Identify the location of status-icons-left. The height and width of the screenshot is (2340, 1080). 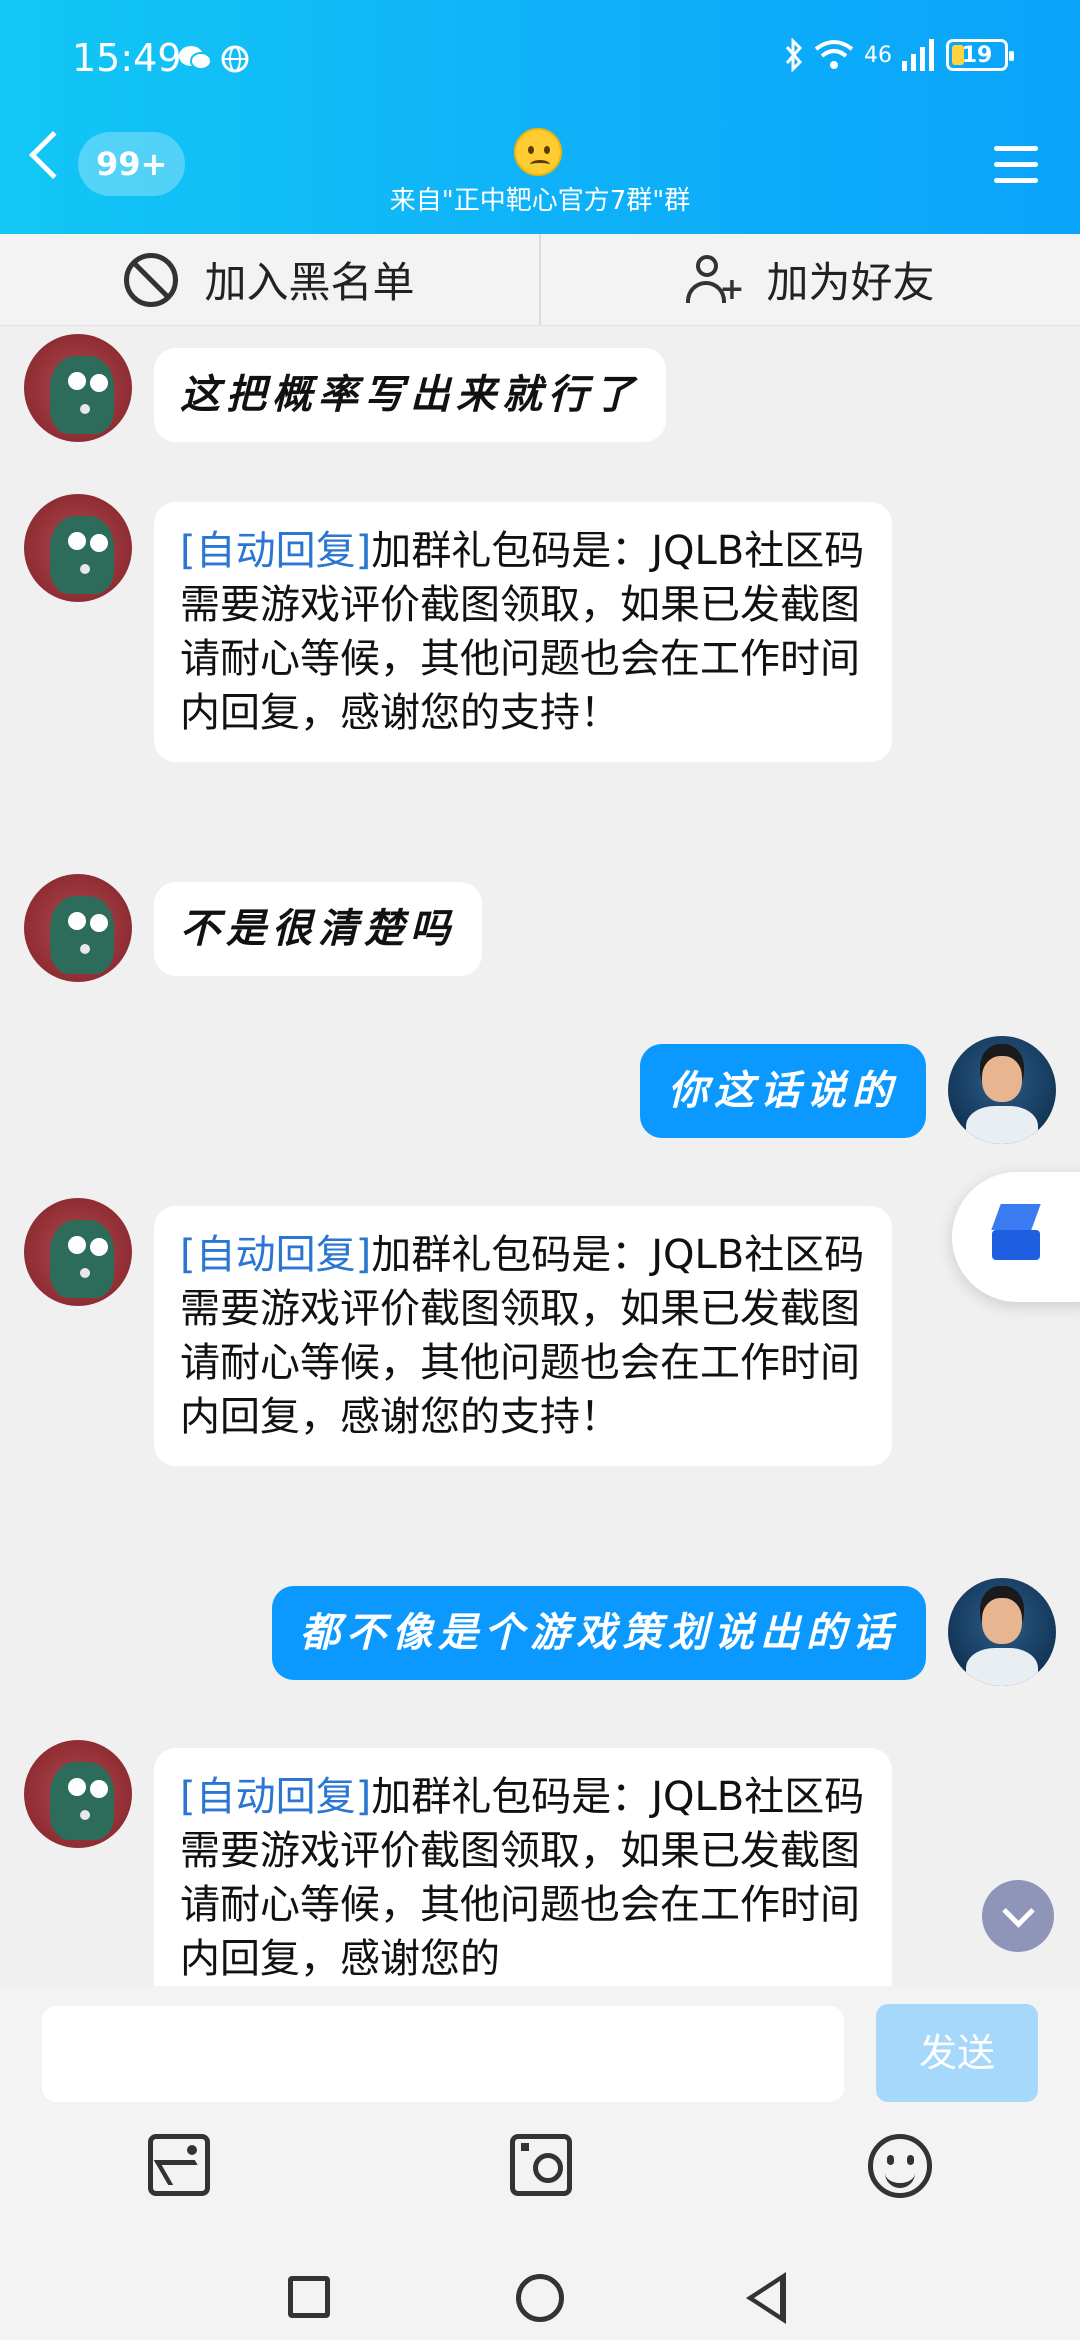
(214, 59).